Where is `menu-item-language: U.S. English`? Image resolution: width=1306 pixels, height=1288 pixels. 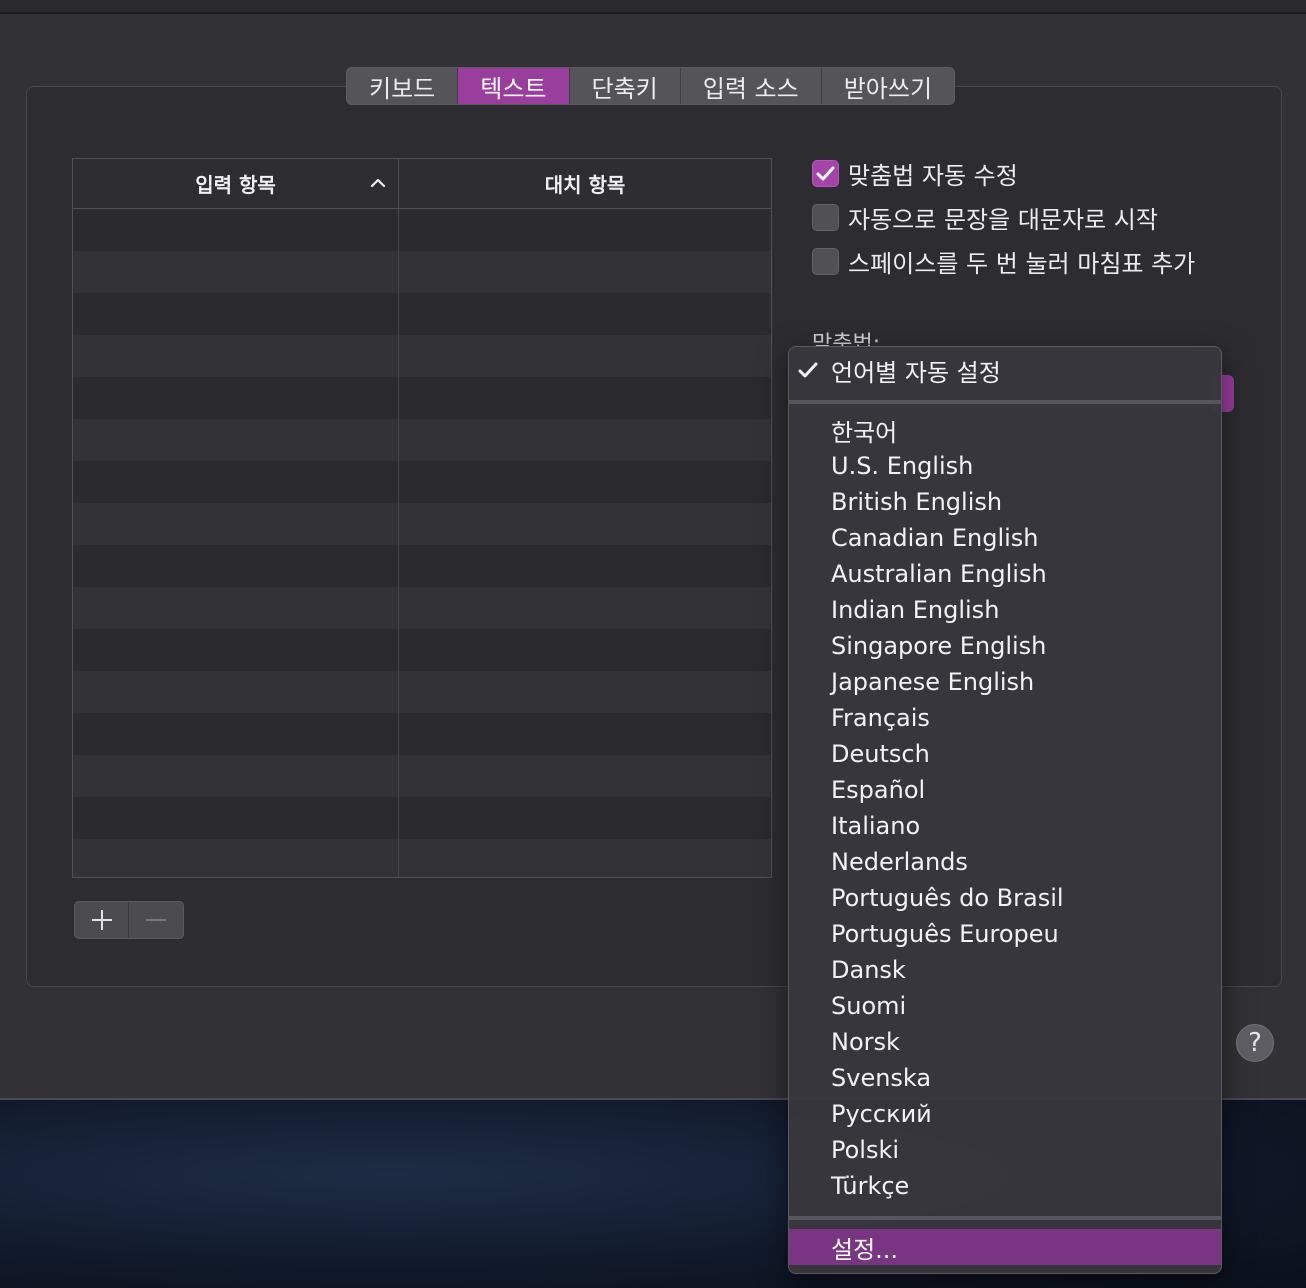 menu-item-language: U.S. English is located at coordinates (1005, 466).